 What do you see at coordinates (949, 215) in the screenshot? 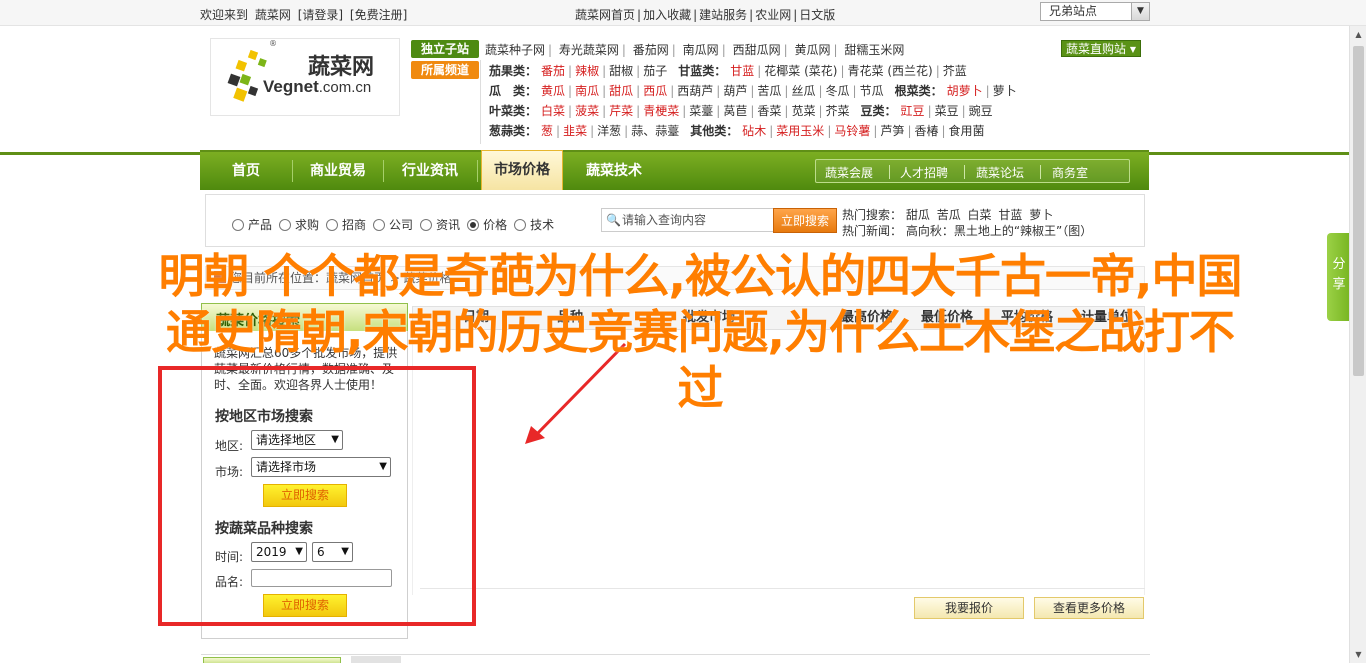
I see `hot-search-item: 苦瓜` at bounding box center [949, 215].